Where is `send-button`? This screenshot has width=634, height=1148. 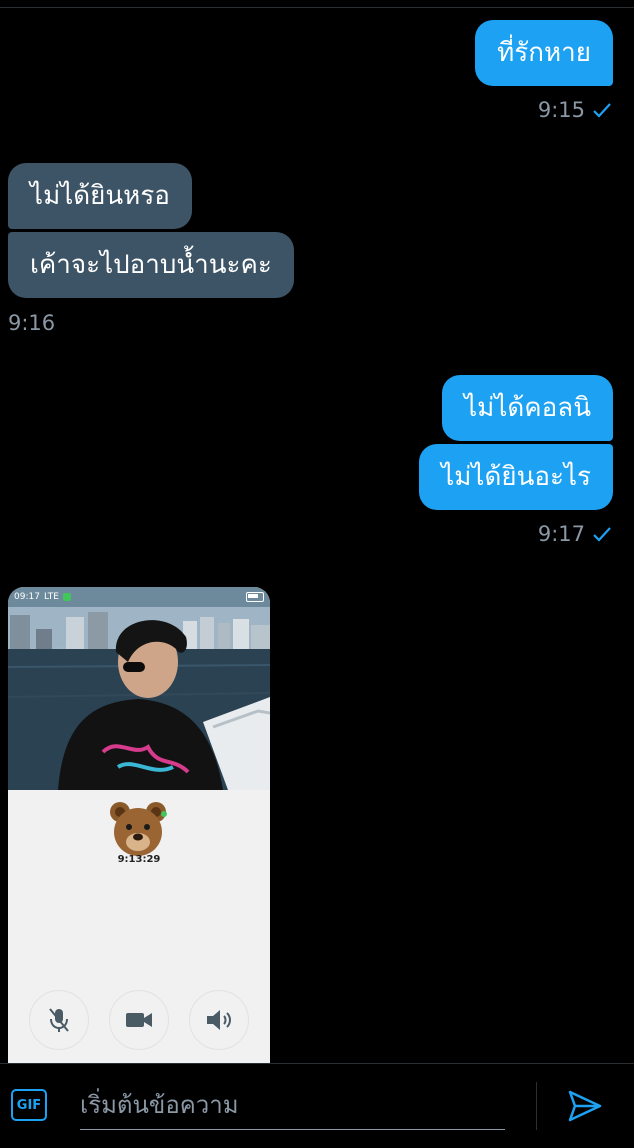
send-button is located at coordinates (585, 1106).